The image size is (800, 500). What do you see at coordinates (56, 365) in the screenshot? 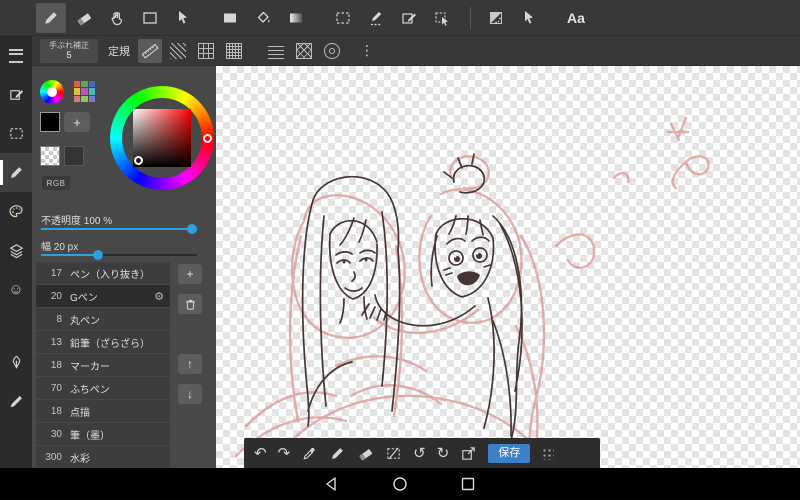
I see `brush-size: 18` at bounding box center [56, 365].